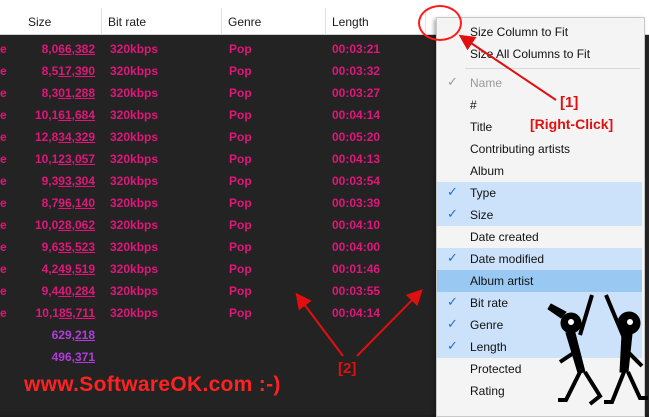  Describe the element at coordinates (50, 49) in the screenshot. I see `cell-size-lead: 8,0` at that location.